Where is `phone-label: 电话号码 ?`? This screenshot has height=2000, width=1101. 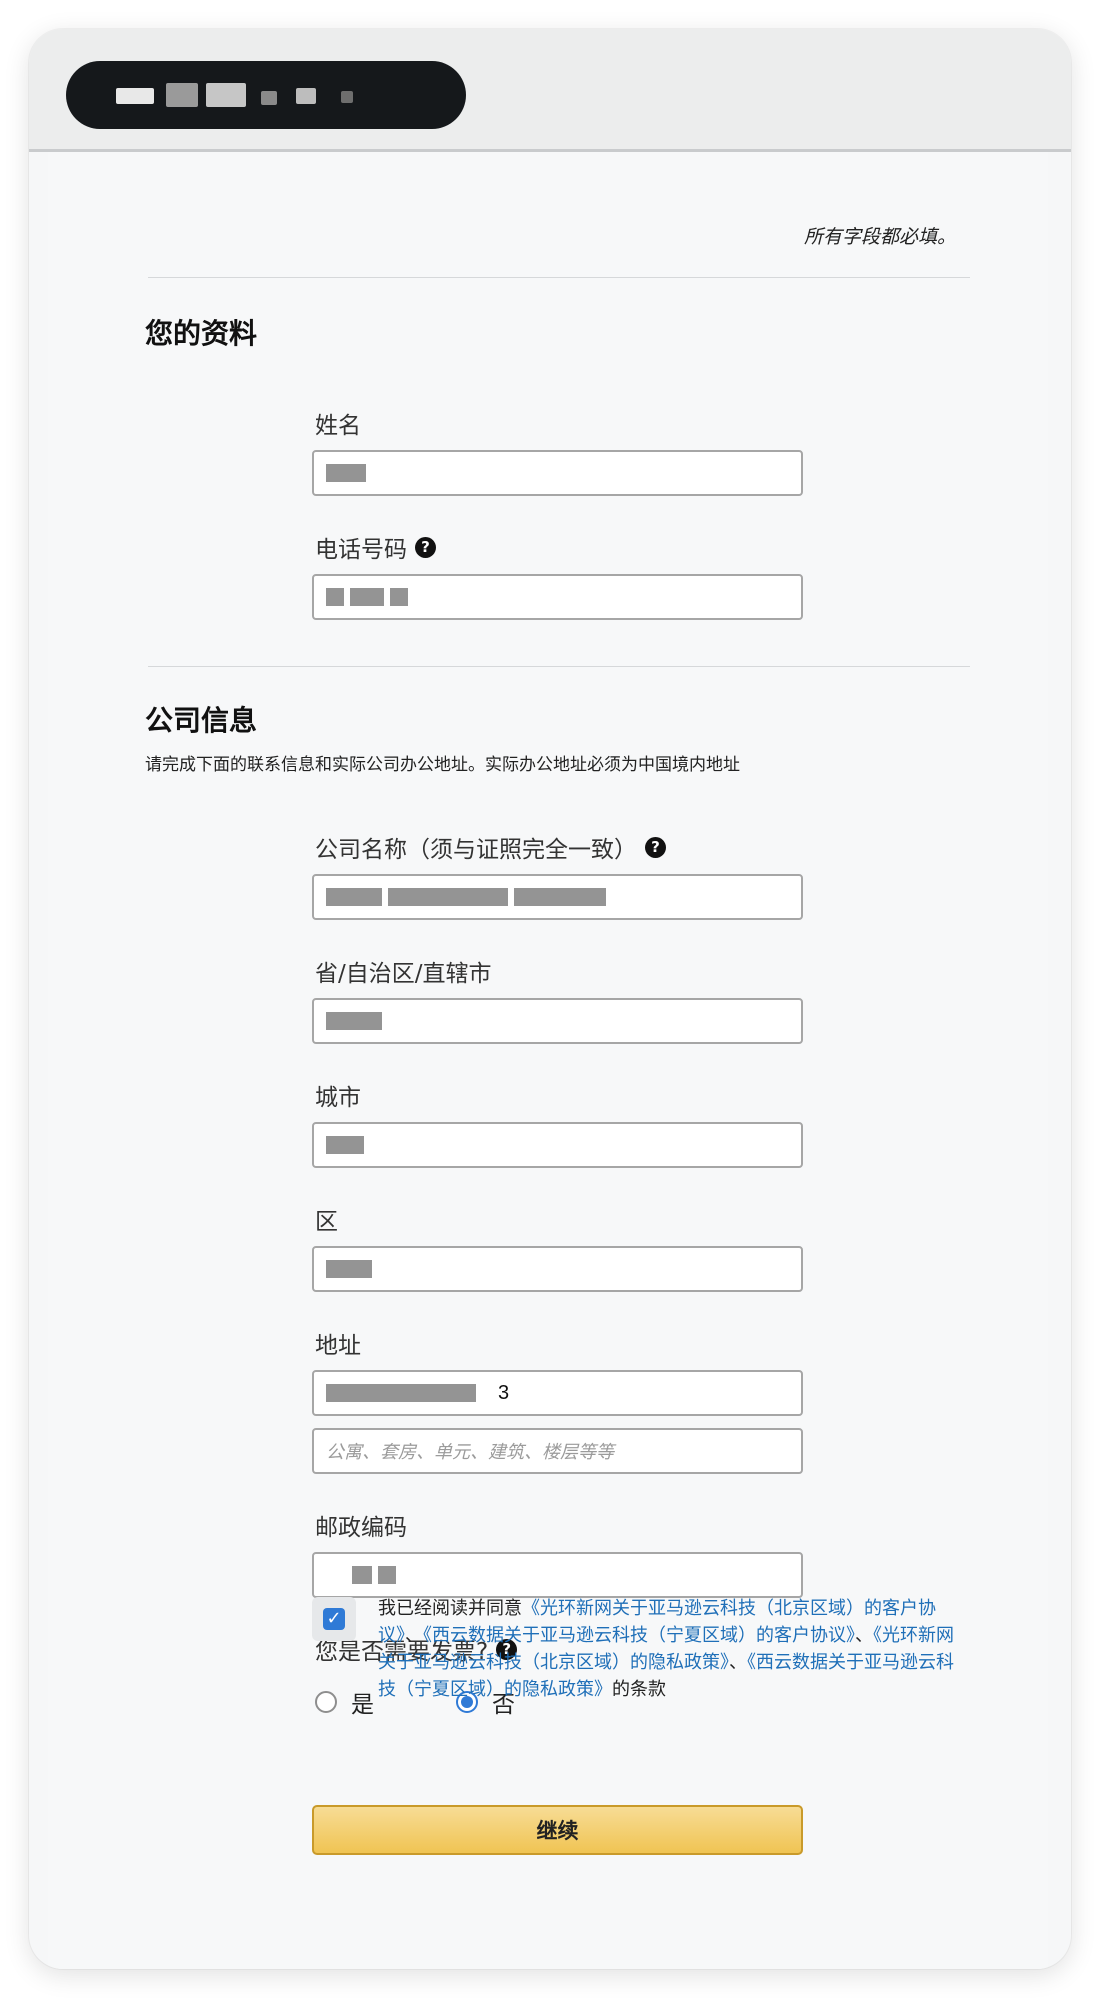
phone-label: 电话号码 ? is located at coordinates (375, 547).